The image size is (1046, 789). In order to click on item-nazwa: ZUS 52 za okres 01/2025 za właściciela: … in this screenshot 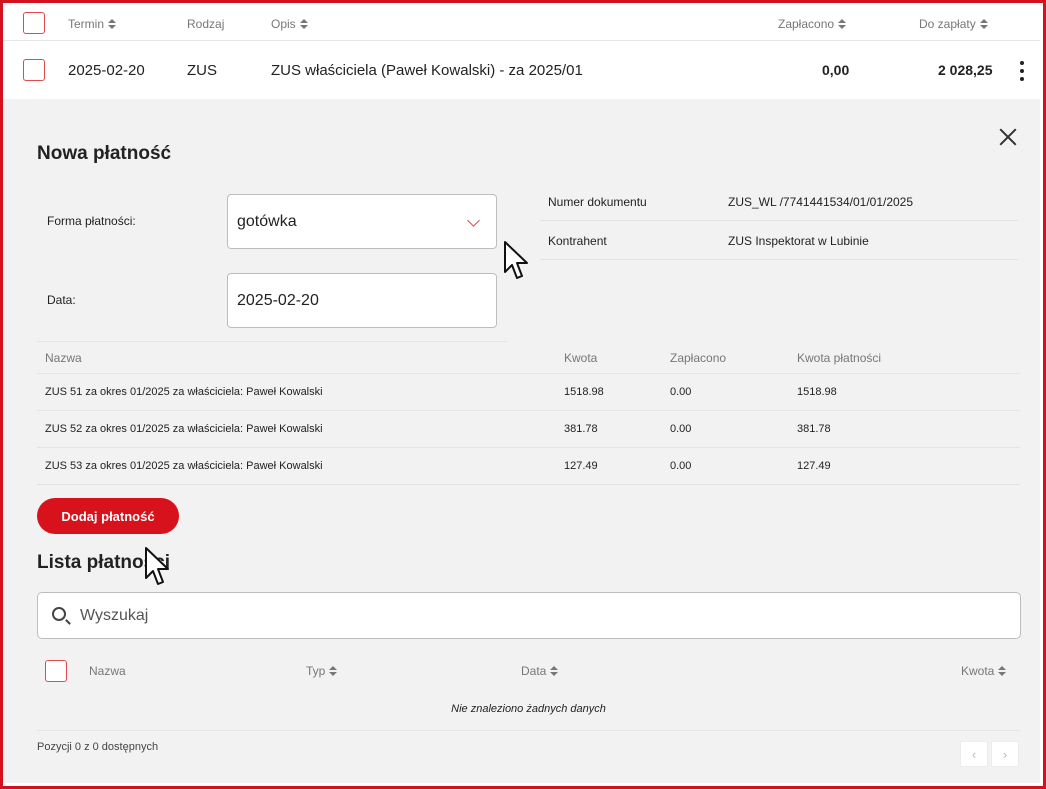, I will do `click(184, 429)`.